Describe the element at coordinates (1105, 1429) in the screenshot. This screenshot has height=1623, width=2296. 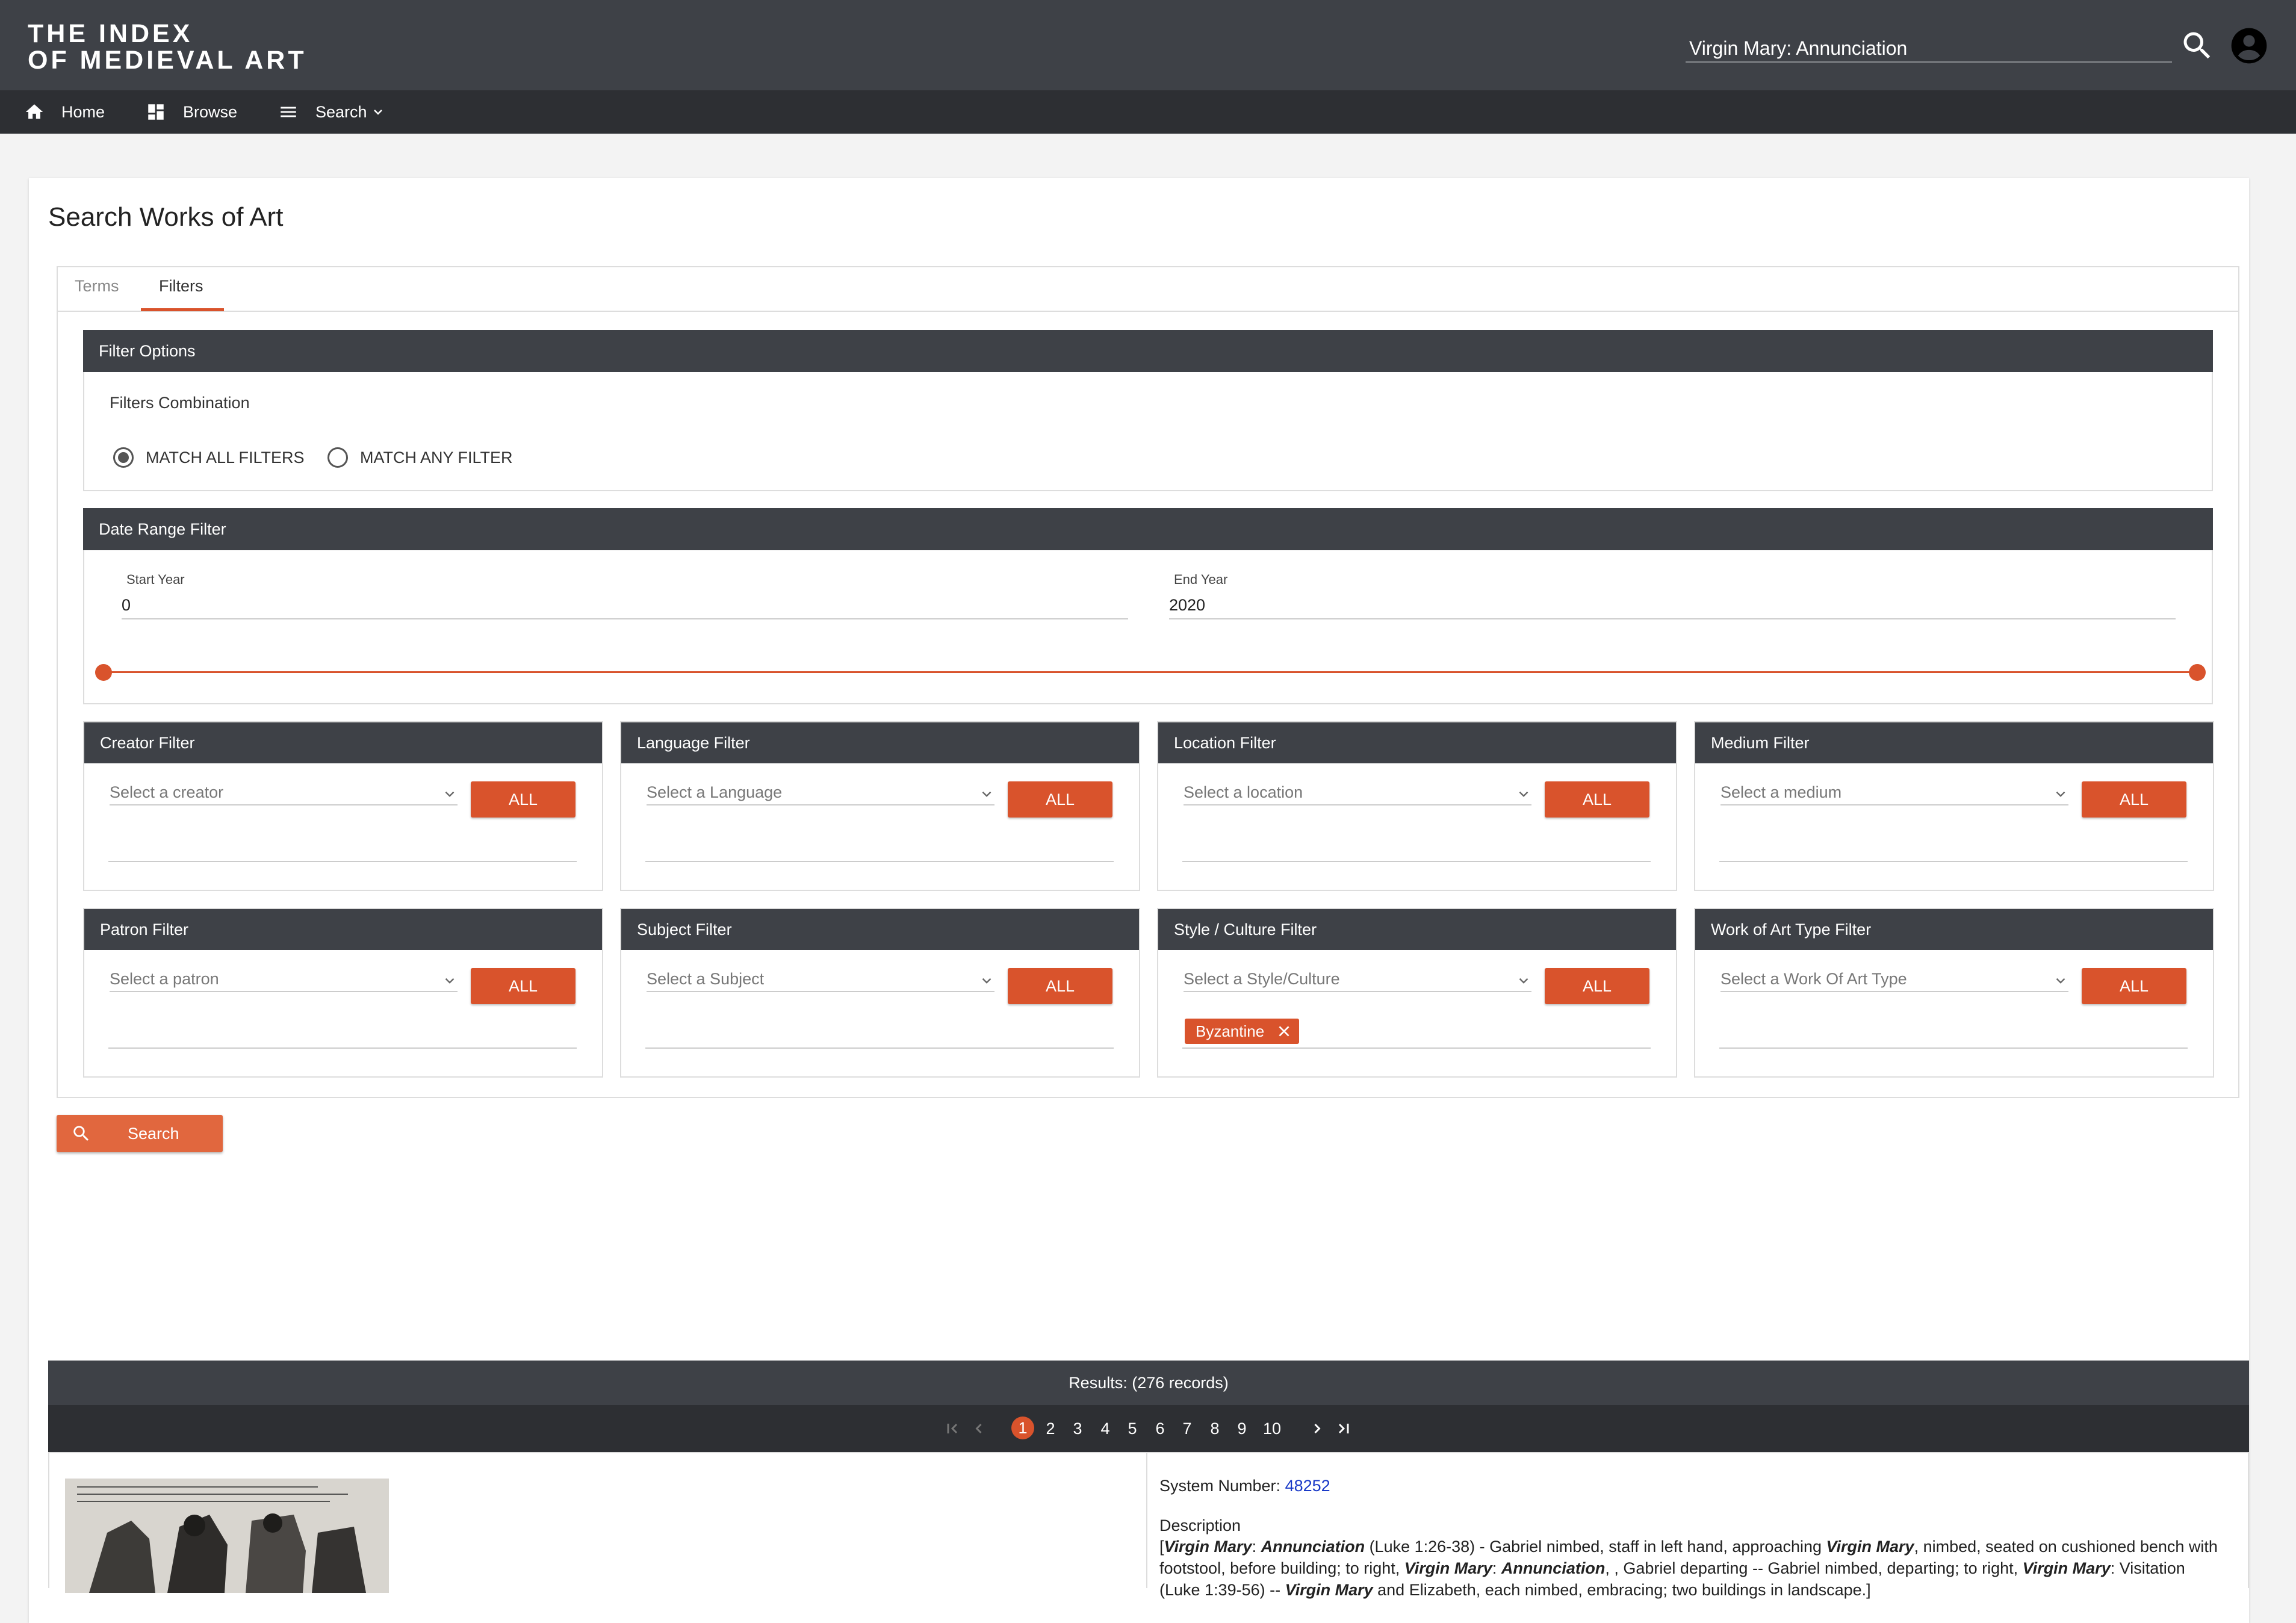
I see `page-button: 4` at that location.